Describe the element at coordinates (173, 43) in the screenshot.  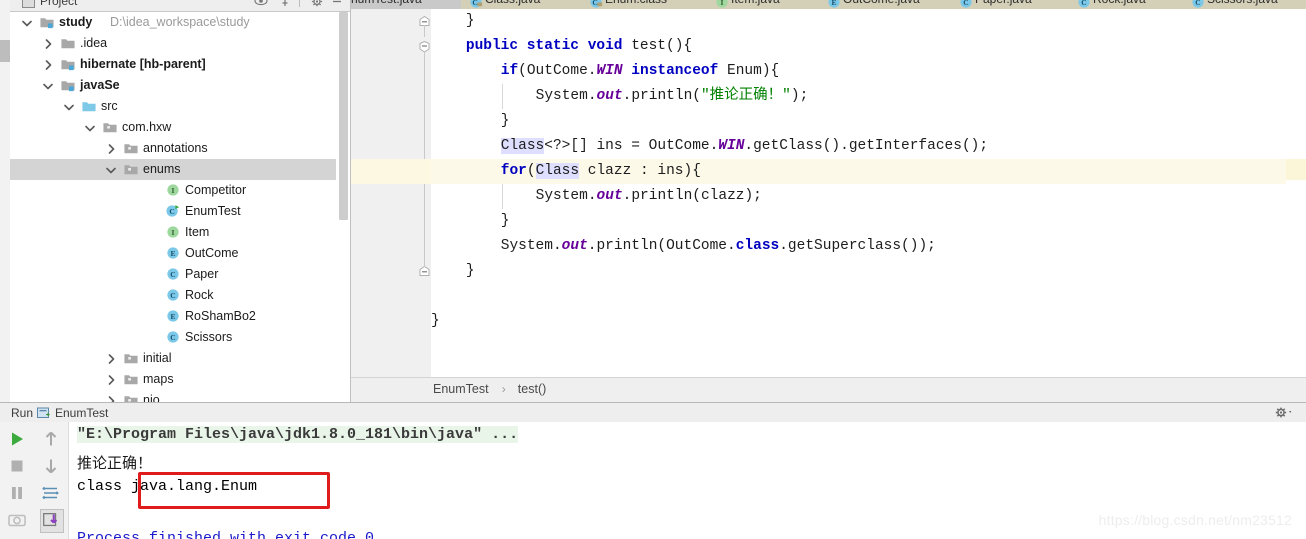
I see `tree-item-idea: .idea` at that location.